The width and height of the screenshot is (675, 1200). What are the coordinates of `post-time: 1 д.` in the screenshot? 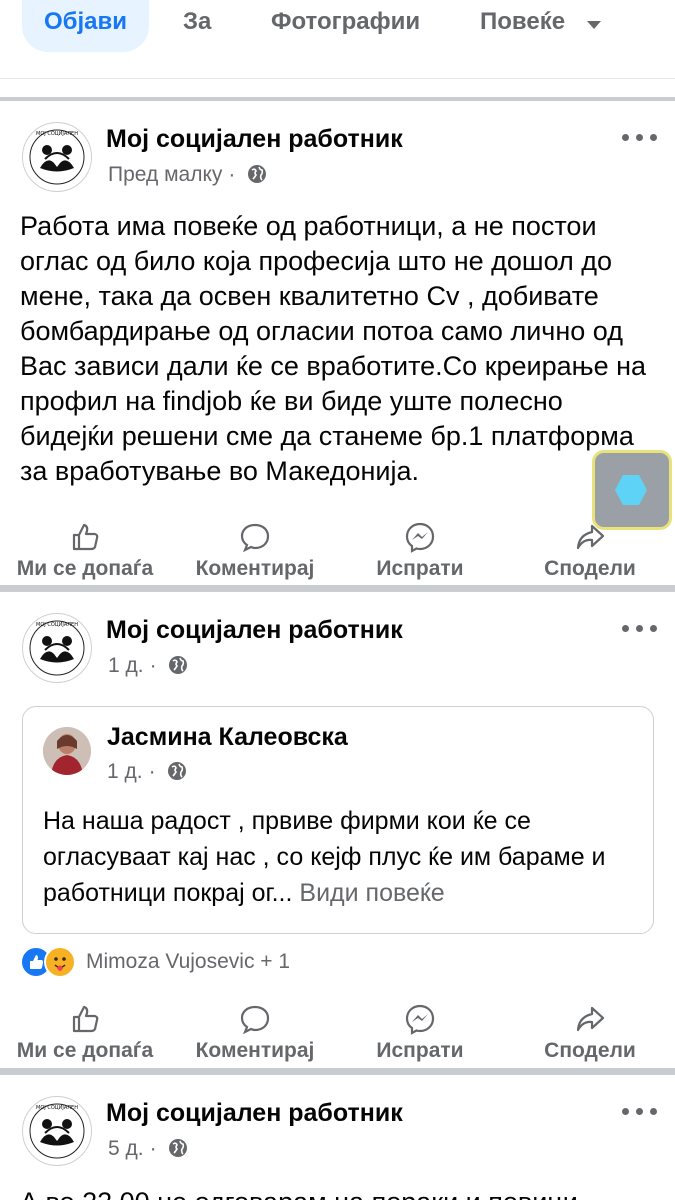 It's located at (126, 665).